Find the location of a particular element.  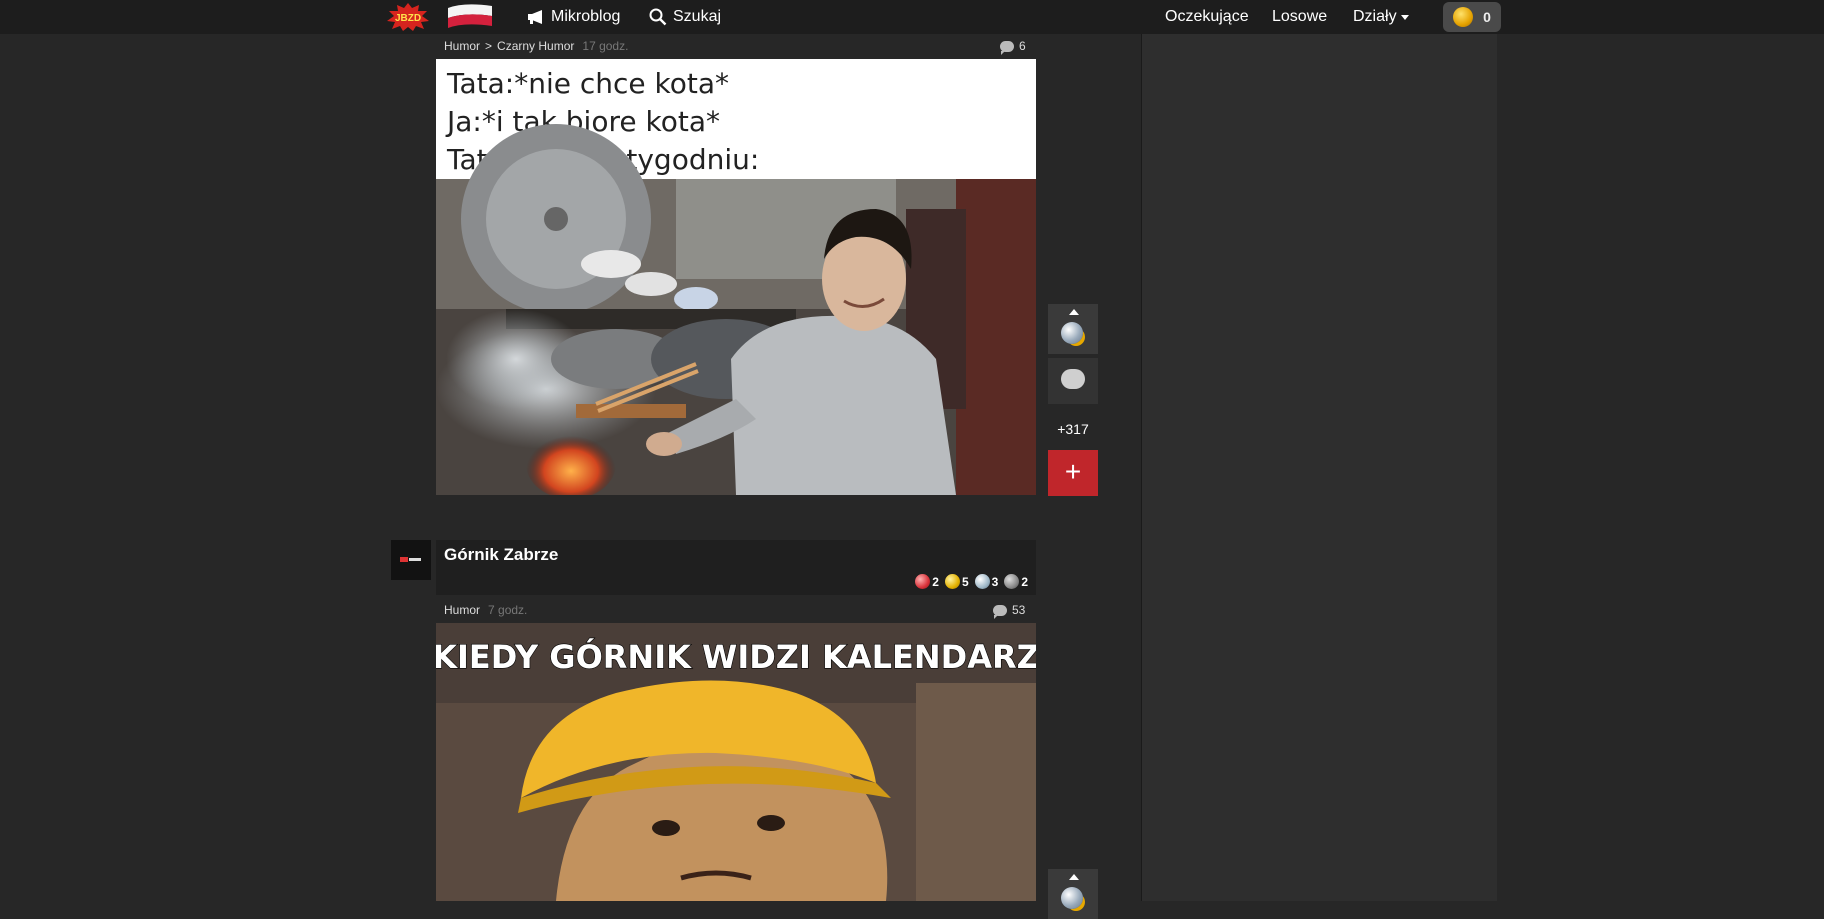

silver-medal-icon is located at coordinates (982, 581).